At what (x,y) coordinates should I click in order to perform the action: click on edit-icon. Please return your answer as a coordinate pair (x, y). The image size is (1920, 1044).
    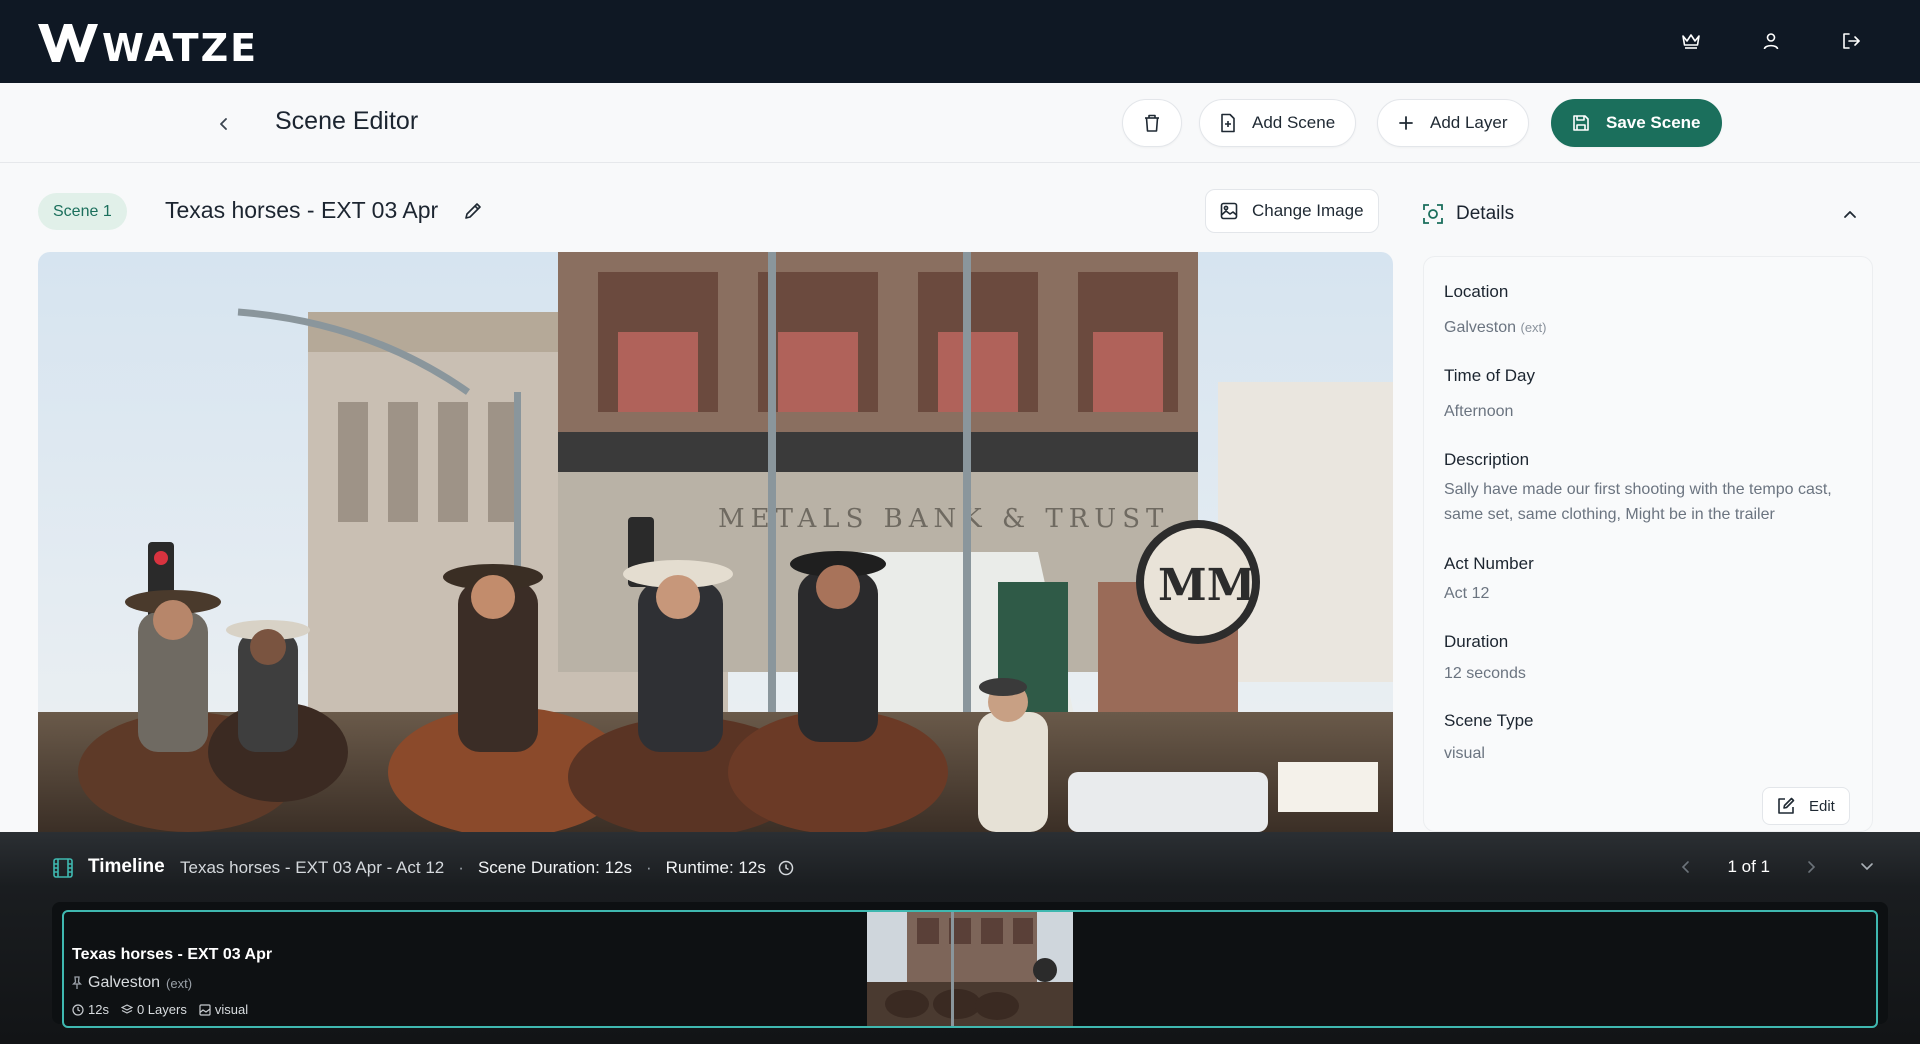
    Looking at the image, I should click on (1786, 805).